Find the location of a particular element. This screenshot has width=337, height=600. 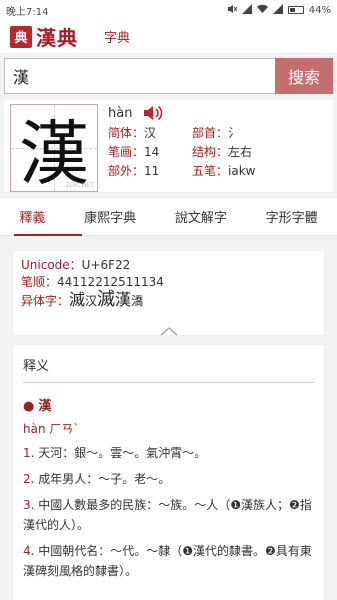

sense-number: 3. is located at coordinates (29, 505).